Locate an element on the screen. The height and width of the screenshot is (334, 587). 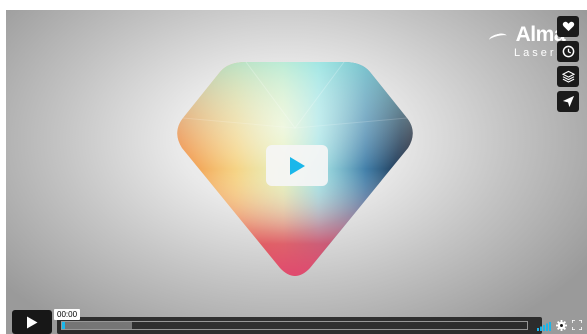
volume-icon is located at coordinates (544, 326).